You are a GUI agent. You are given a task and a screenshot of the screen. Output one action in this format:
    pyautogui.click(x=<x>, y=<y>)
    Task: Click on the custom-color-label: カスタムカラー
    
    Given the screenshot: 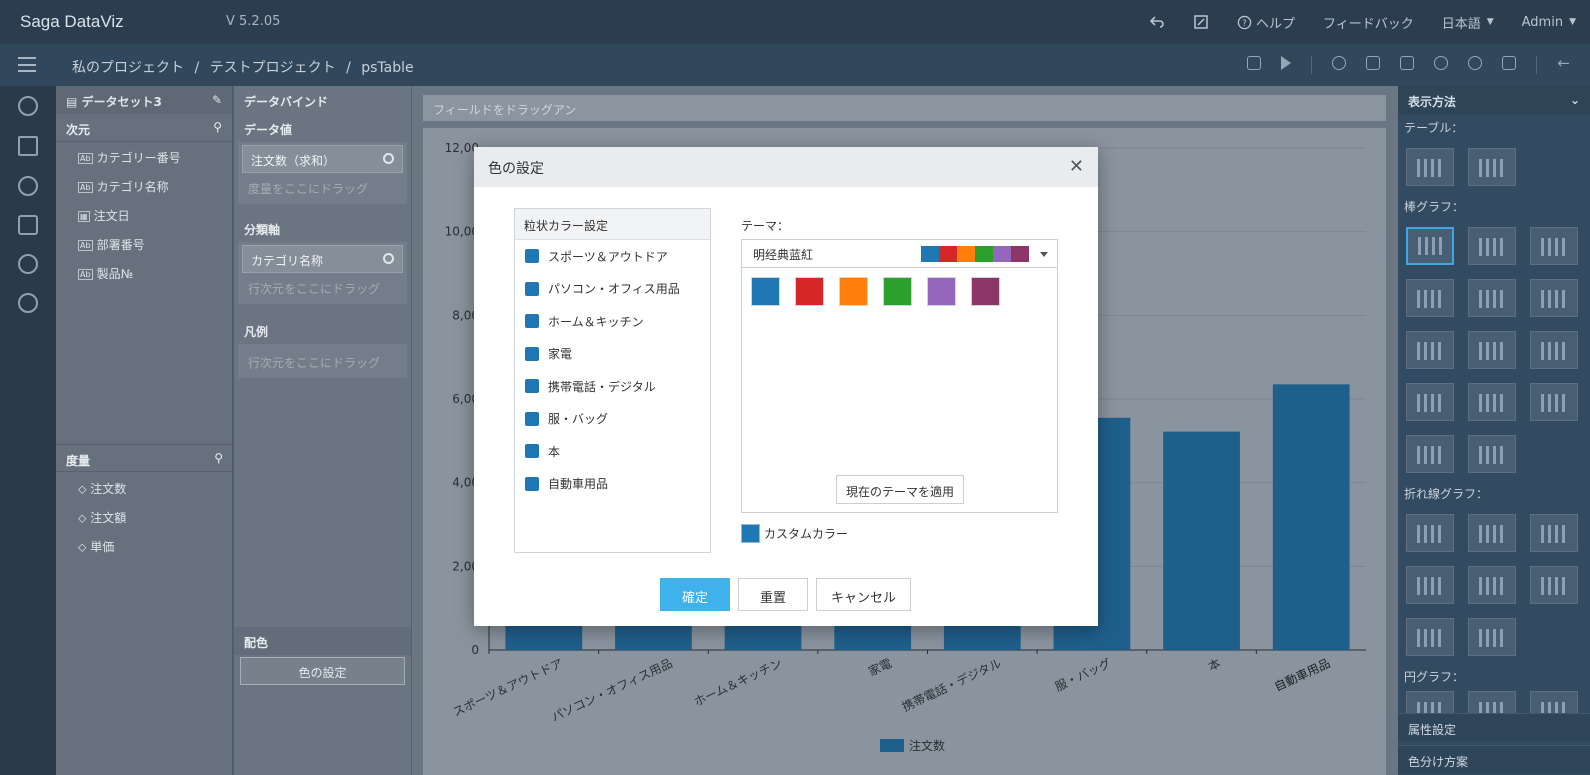 What is the action you would take?
    pyautogui.click(x=806, y=534)
    